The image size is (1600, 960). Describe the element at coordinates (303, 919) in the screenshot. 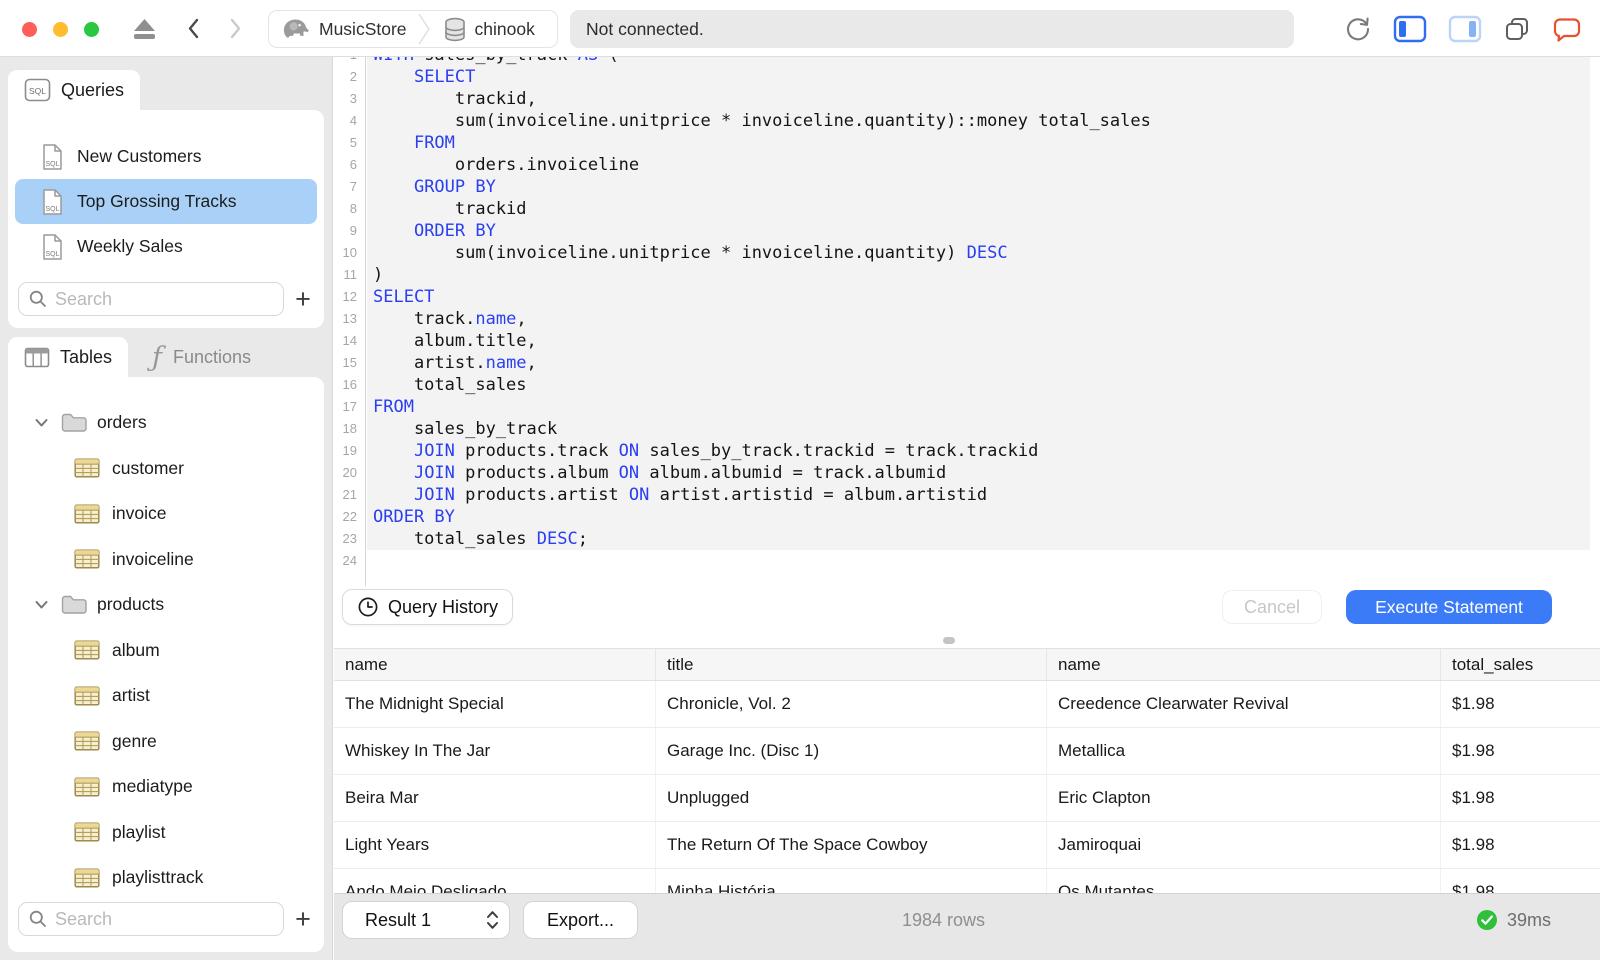

I see `add-table-button: +` at that location.